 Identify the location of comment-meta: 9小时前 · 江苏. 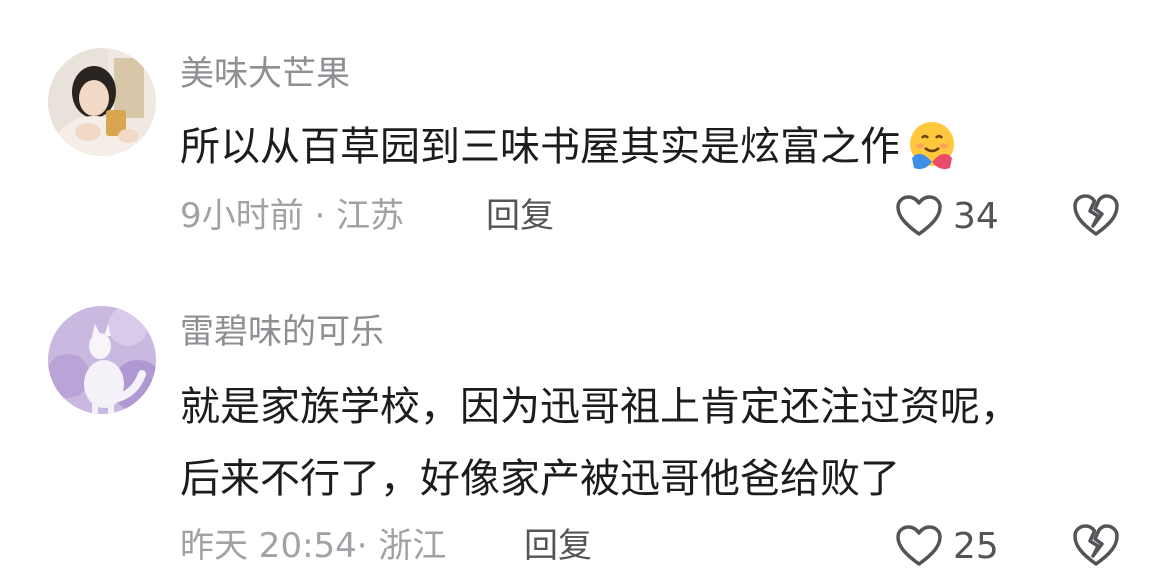
(292, 216).